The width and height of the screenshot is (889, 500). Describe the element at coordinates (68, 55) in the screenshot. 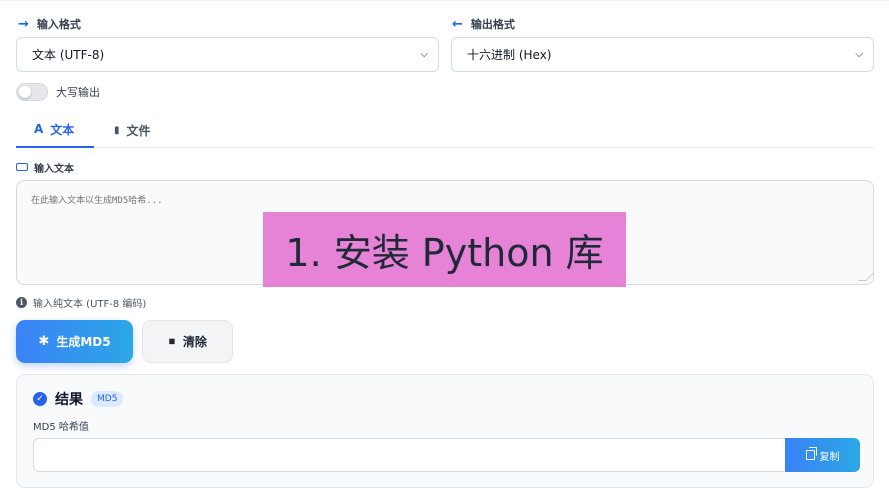

I see `input-format-value: 文本 (UTF-8)` at that location.